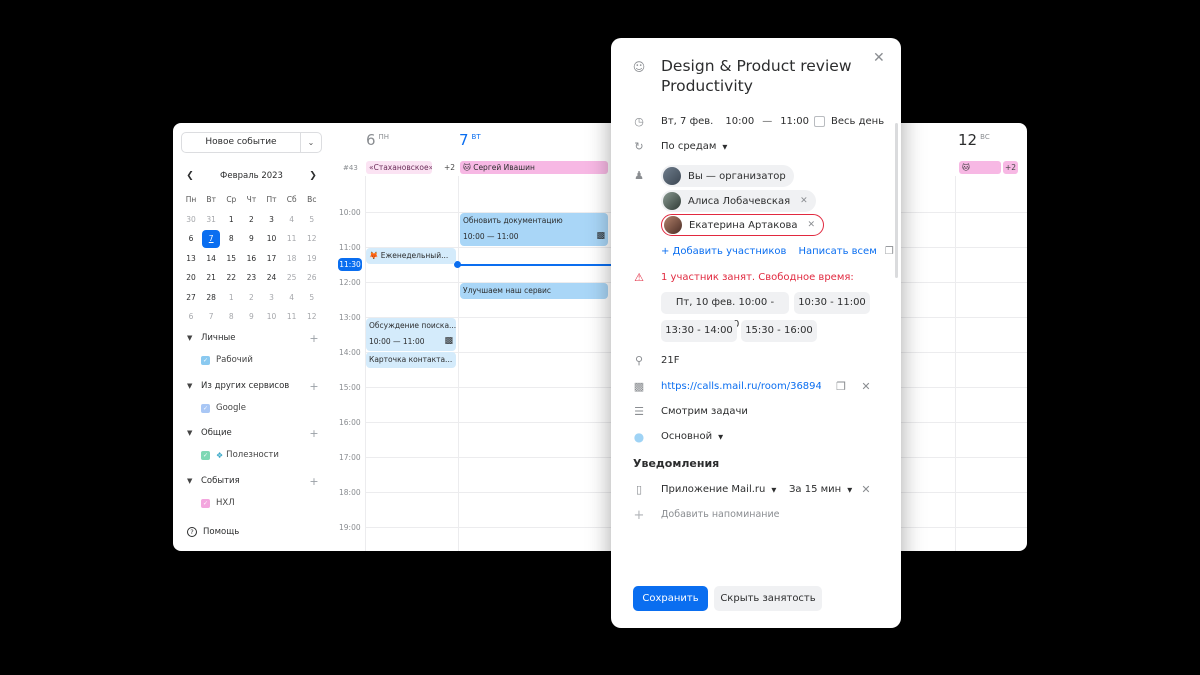 The image size is (1200, 675). I want to click on group-header: ▼ Общие +, so click(253, 433).